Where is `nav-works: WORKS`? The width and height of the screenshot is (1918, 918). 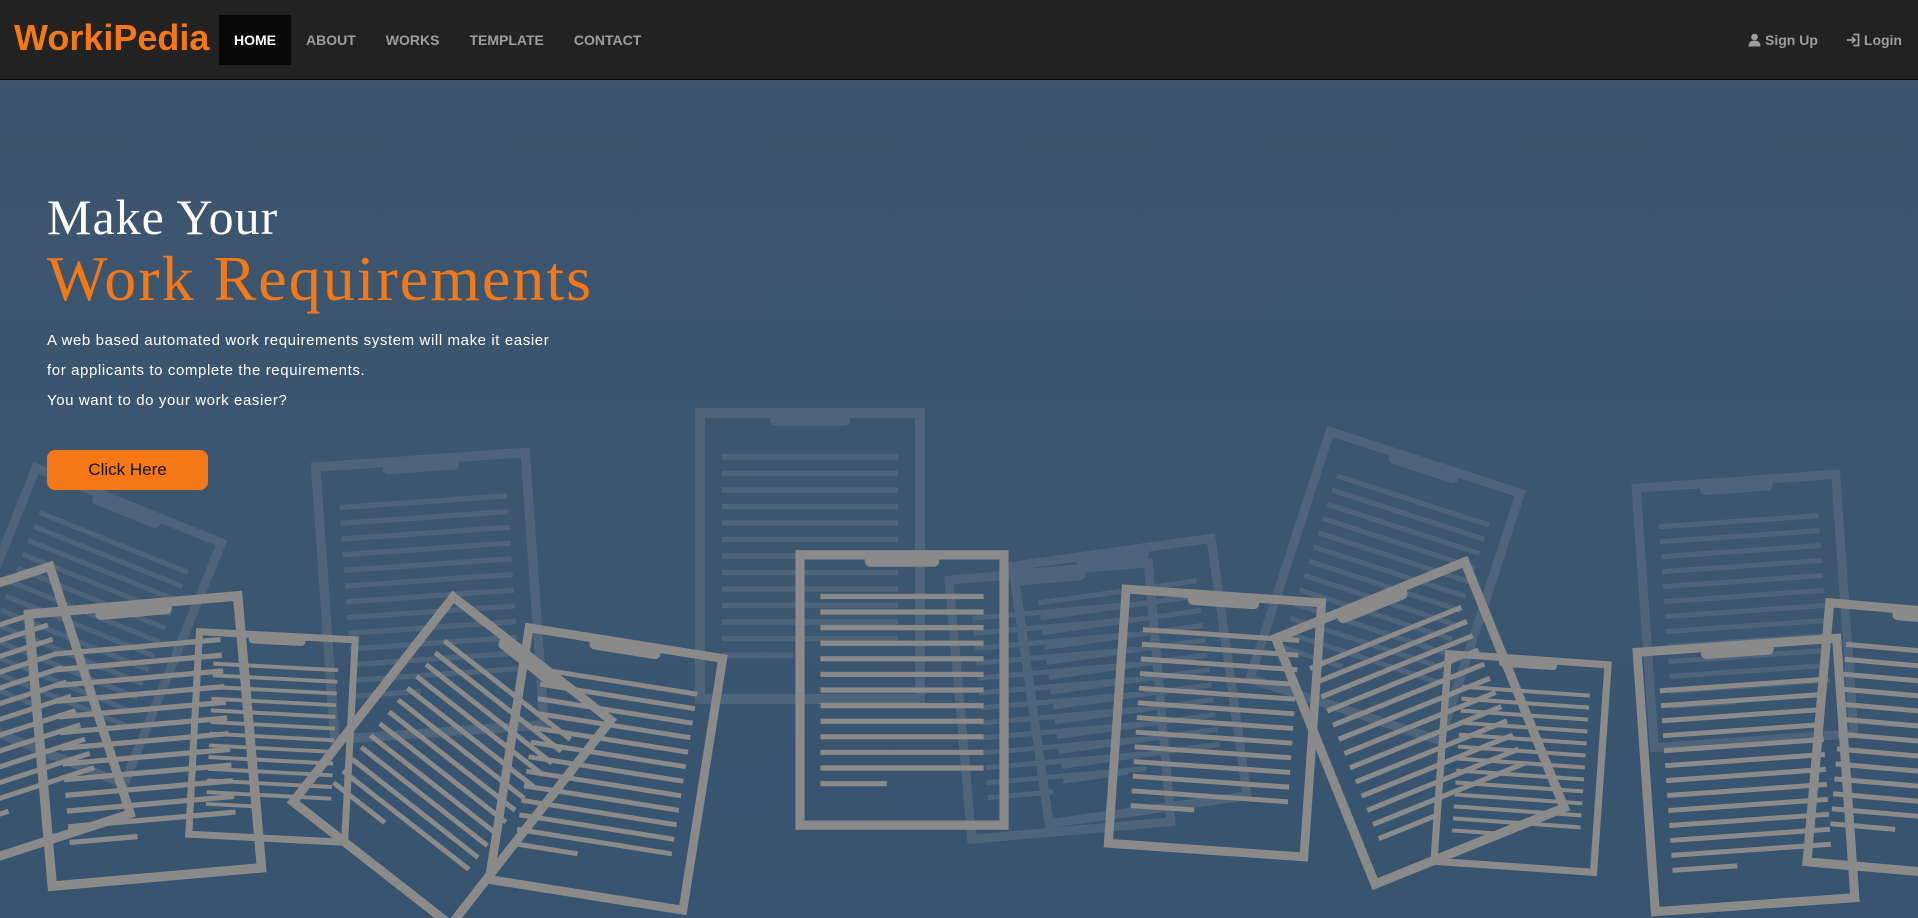
nav-works: WORKS is located at coordinates (413, 40).